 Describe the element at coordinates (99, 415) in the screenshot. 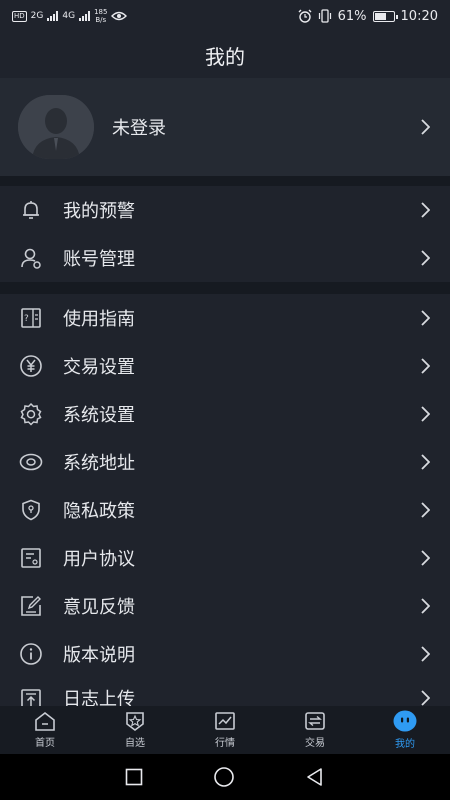

I see `menu-label: 系统设置` at that location.